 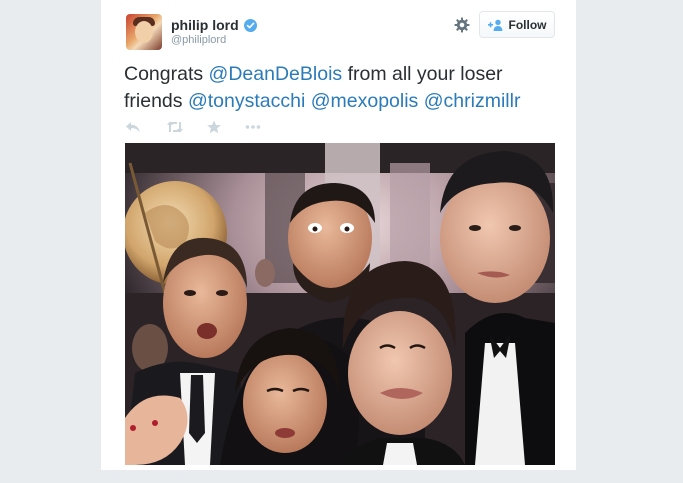 I want to click on retweet-icon, so click(x=175, y=127).